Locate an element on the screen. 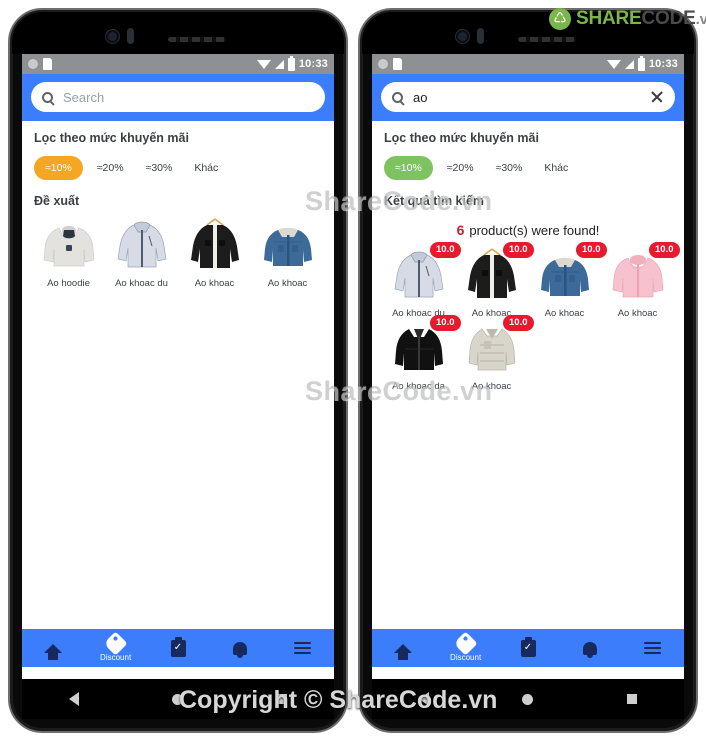  product-card: Ao khoac du is located at coordinates (141, 252).